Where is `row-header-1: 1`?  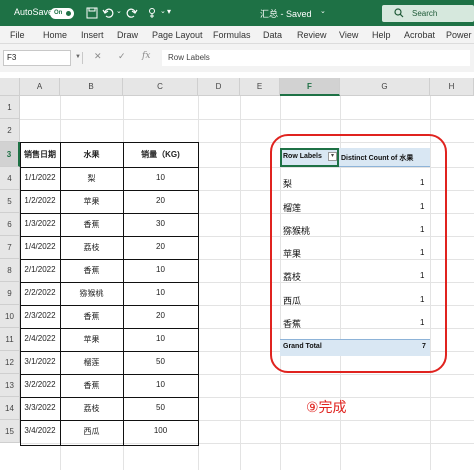 row-header-1: 1 is located at coordinates (10, 107).